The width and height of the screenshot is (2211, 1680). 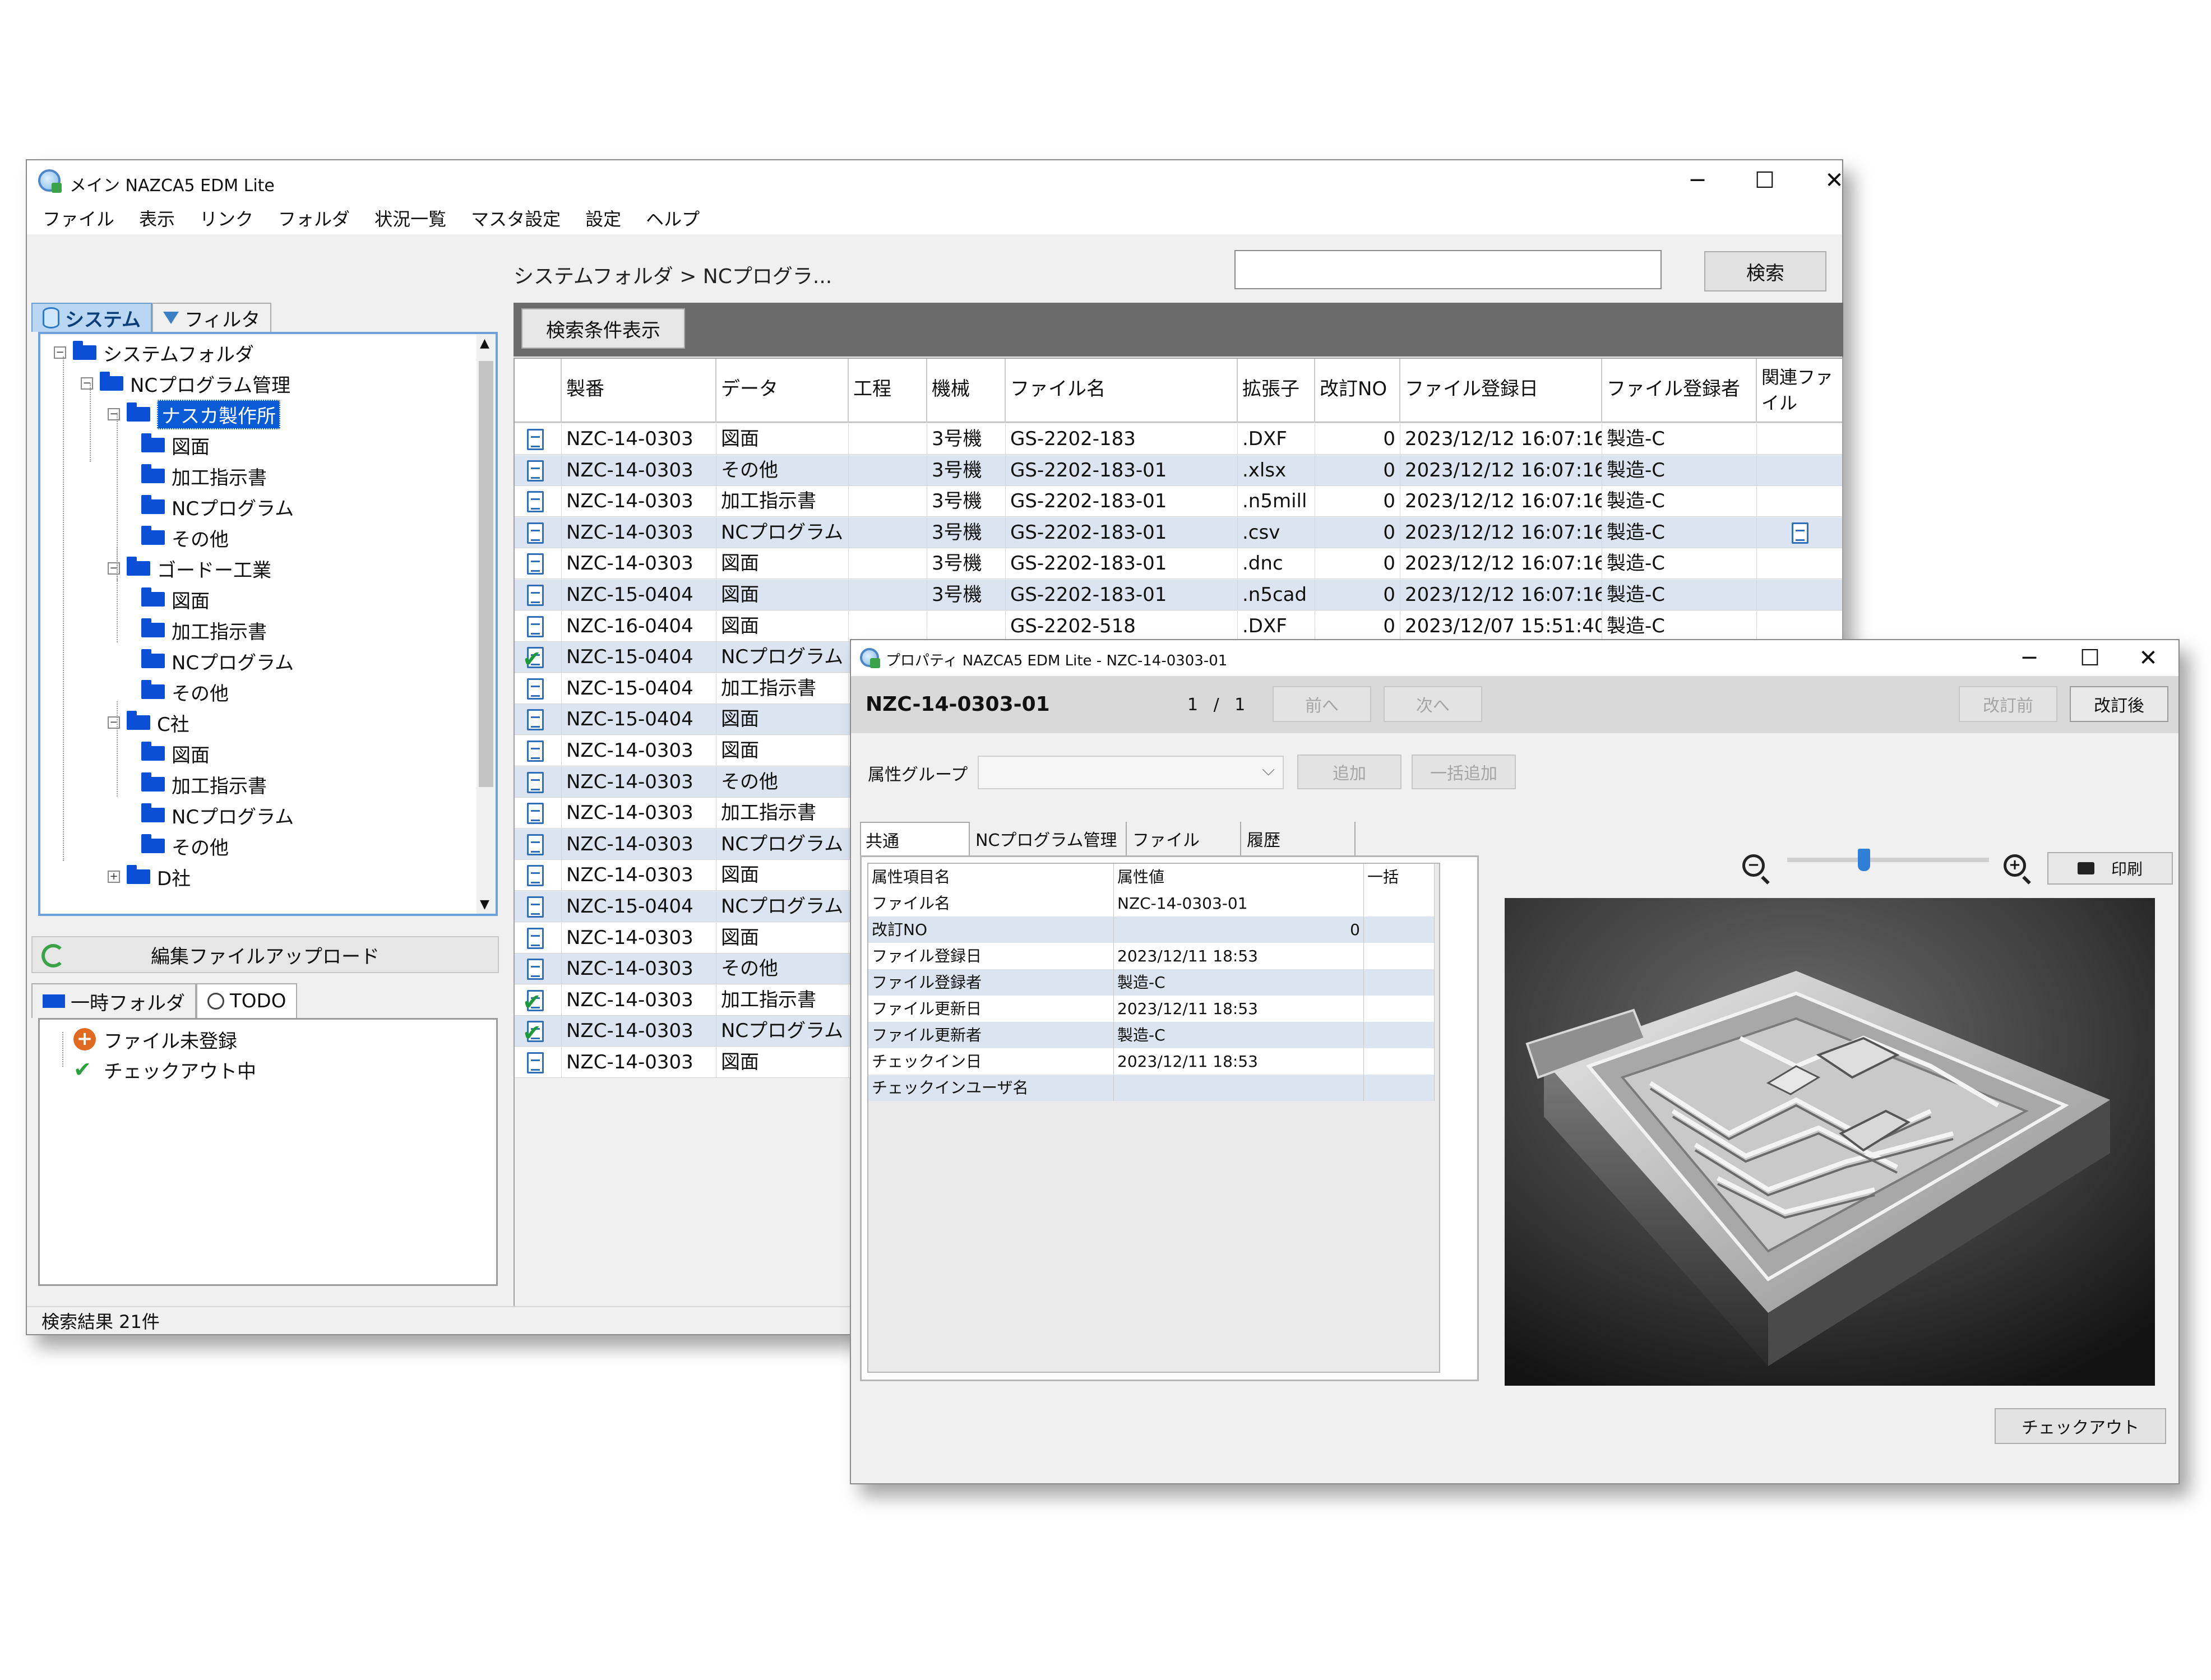 What do you see at coordinates (673, 218) in the screenshot?
I see `menu-help: ヘルプ` at bounding box center [673, 218].